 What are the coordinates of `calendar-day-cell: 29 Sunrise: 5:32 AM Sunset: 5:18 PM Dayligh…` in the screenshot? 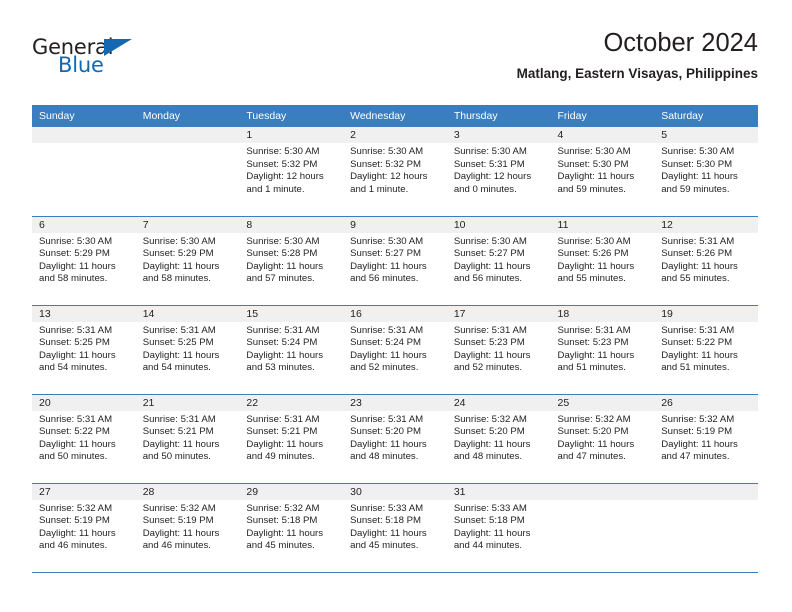 It's located at (291, 528).